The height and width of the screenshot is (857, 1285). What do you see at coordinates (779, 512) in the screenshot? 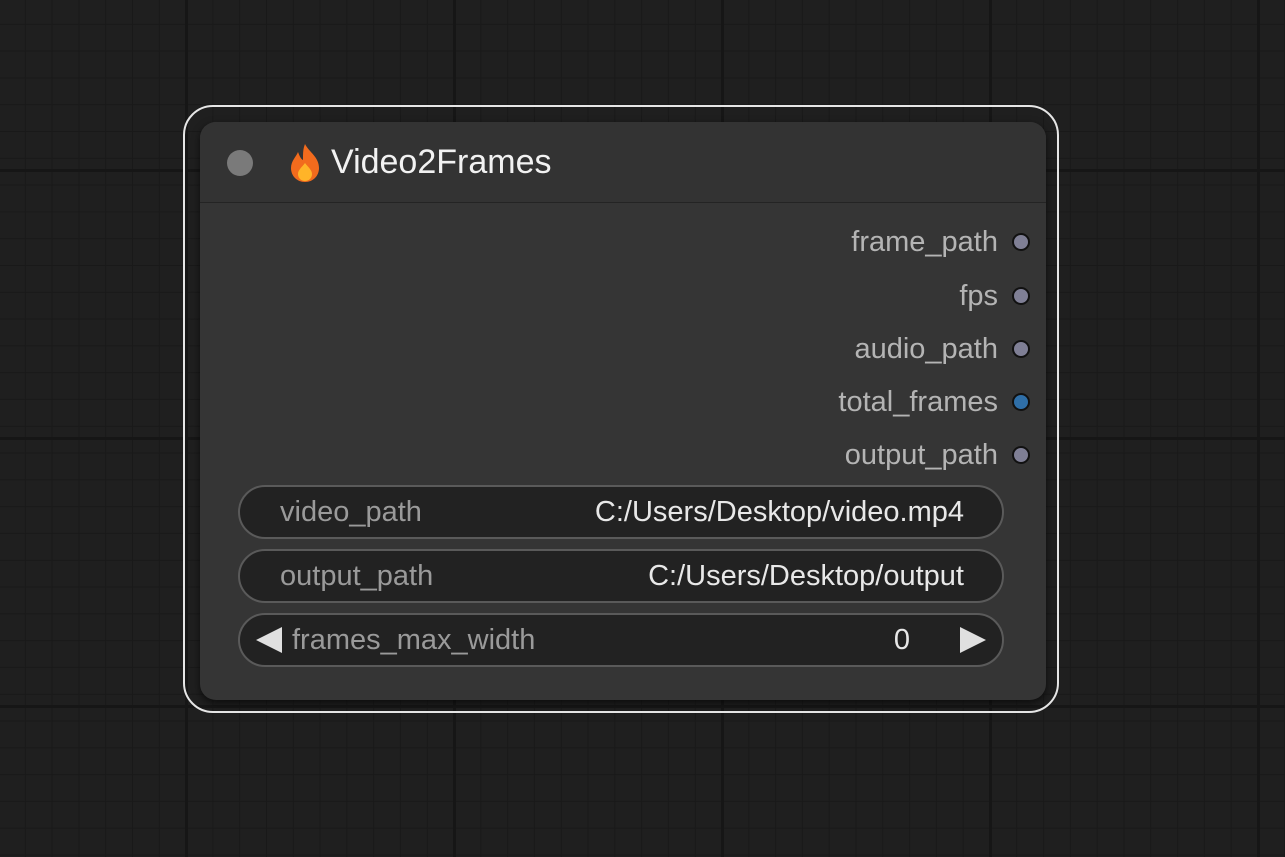
I see `widget-value: C:/Users/Desktop/video.mp4` at bounding box center [779, 512].